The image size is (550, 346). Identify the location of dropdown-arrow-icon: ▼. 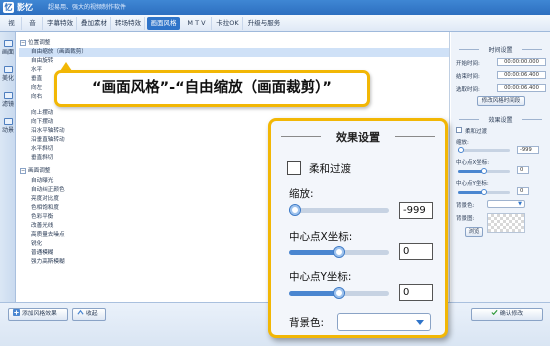
(520, 204).